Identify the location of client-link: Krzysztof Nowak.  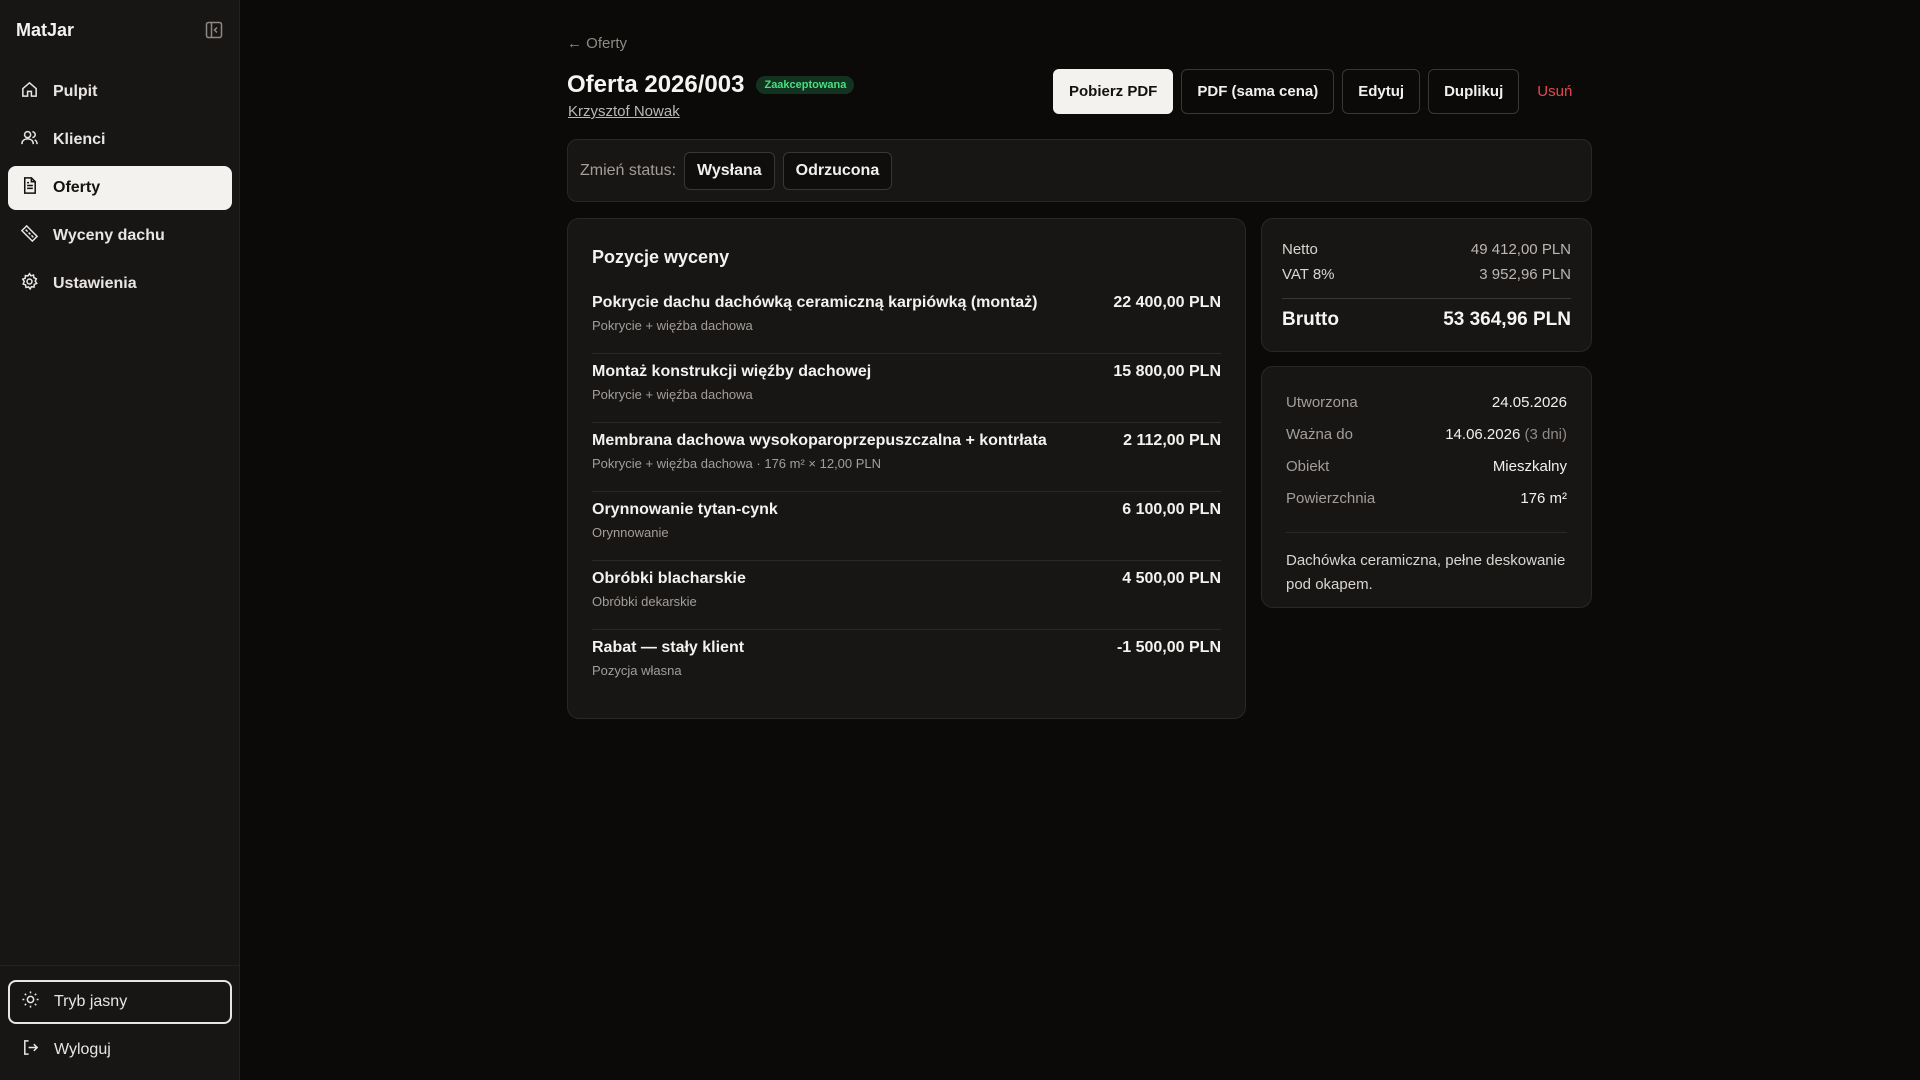
(624, 111).